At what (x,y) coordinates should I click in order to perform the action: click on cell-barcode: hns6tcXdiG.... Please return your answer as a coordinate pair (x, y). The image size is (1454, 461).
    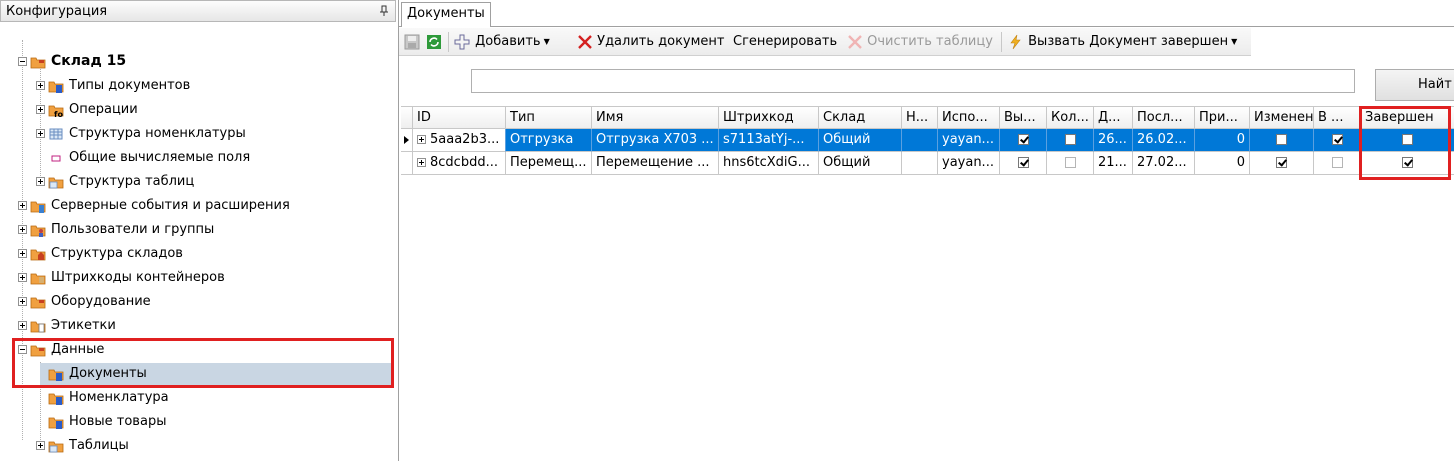
    Looking at the image, I should click on (769, 163).